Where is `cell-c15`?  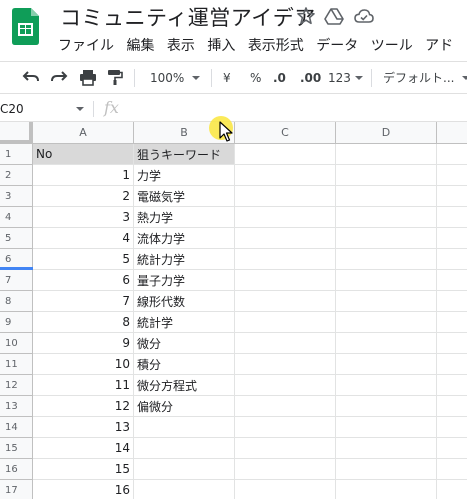
cell-c15 is located at coordinates (285, 448).